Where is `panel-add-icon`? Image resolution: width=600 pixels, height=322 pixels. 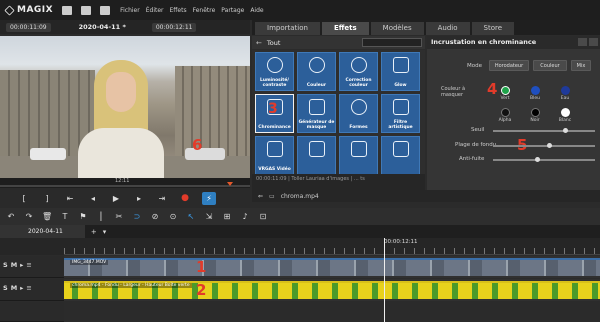 panel-add-icon is located at coordinates (593, 42).